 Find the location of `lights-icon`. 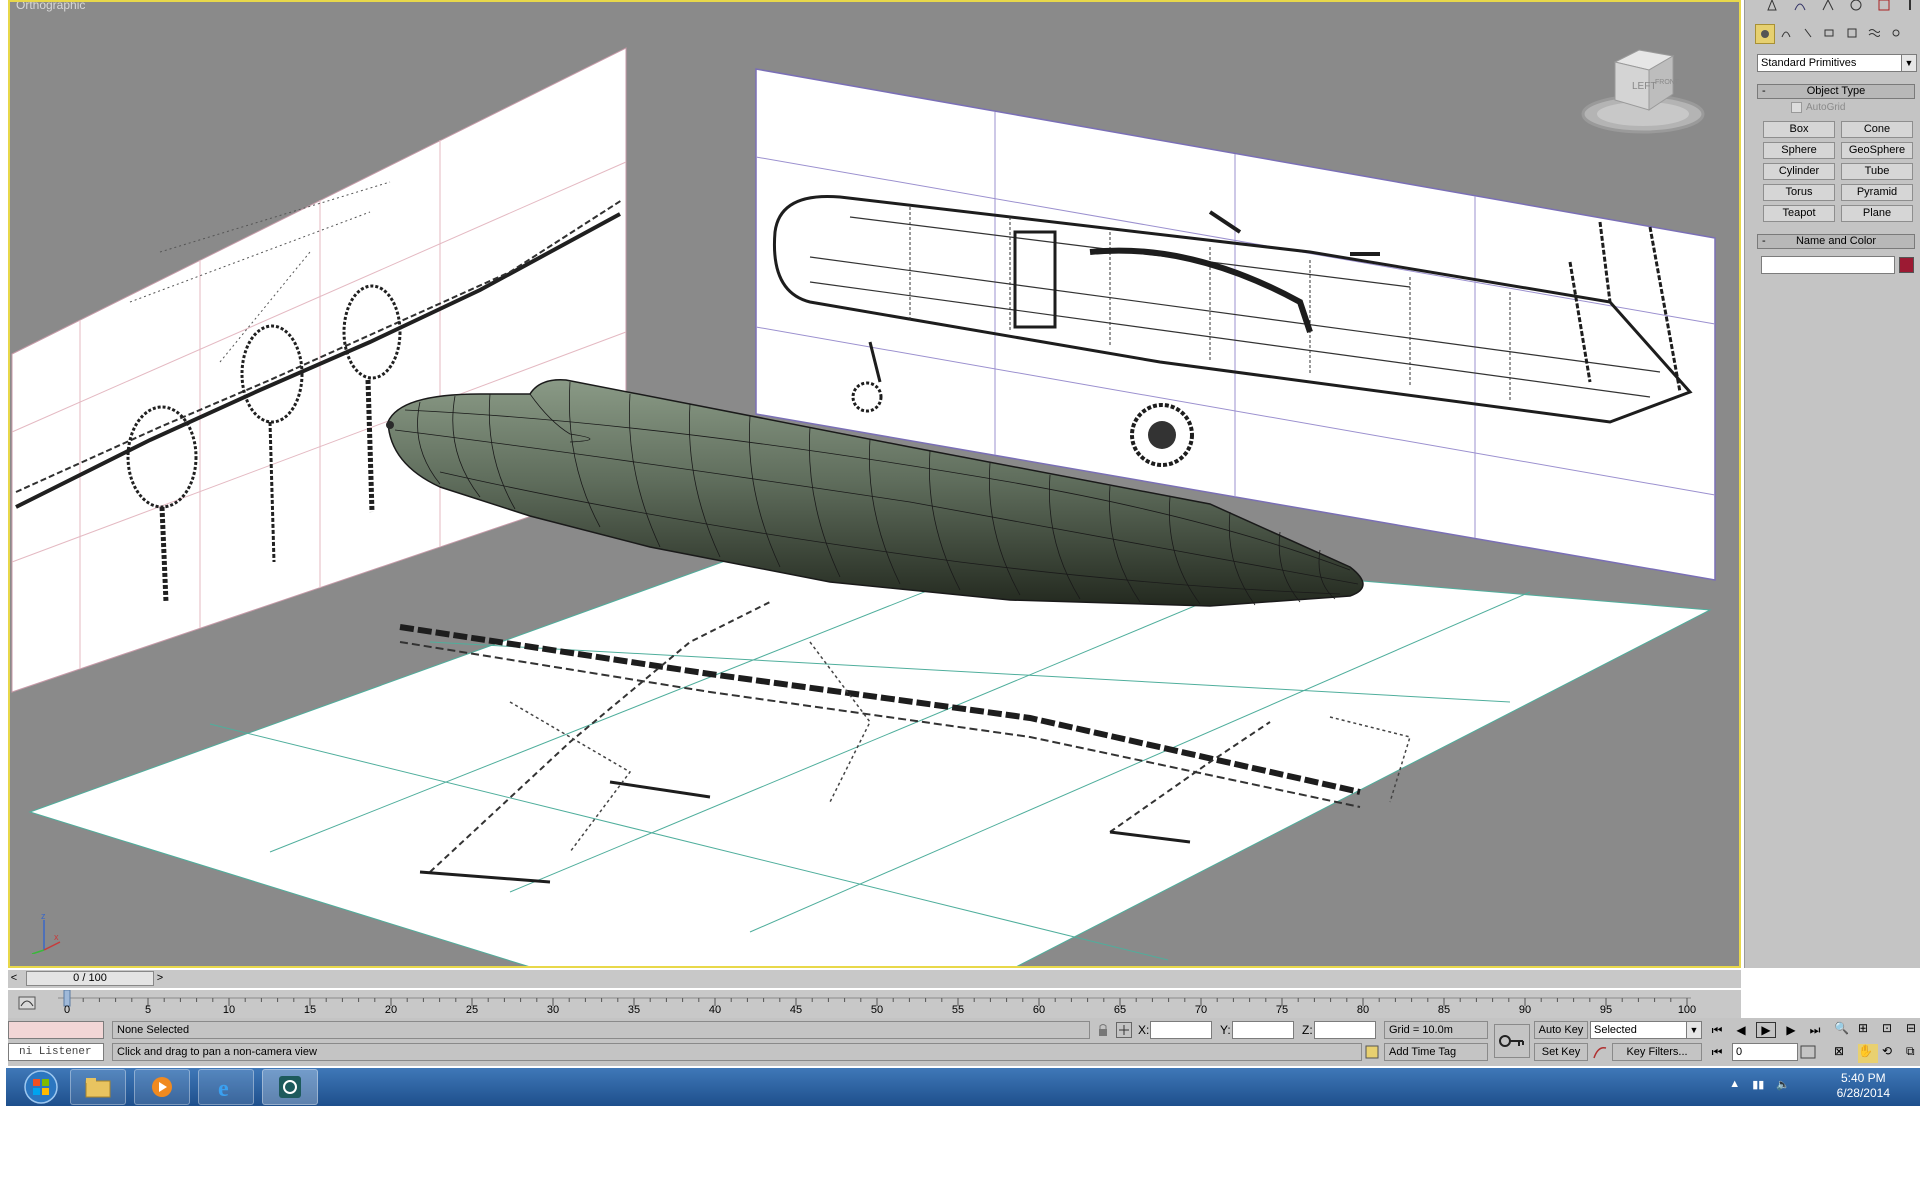

lights-icon is located at coordinates (1808, 33).